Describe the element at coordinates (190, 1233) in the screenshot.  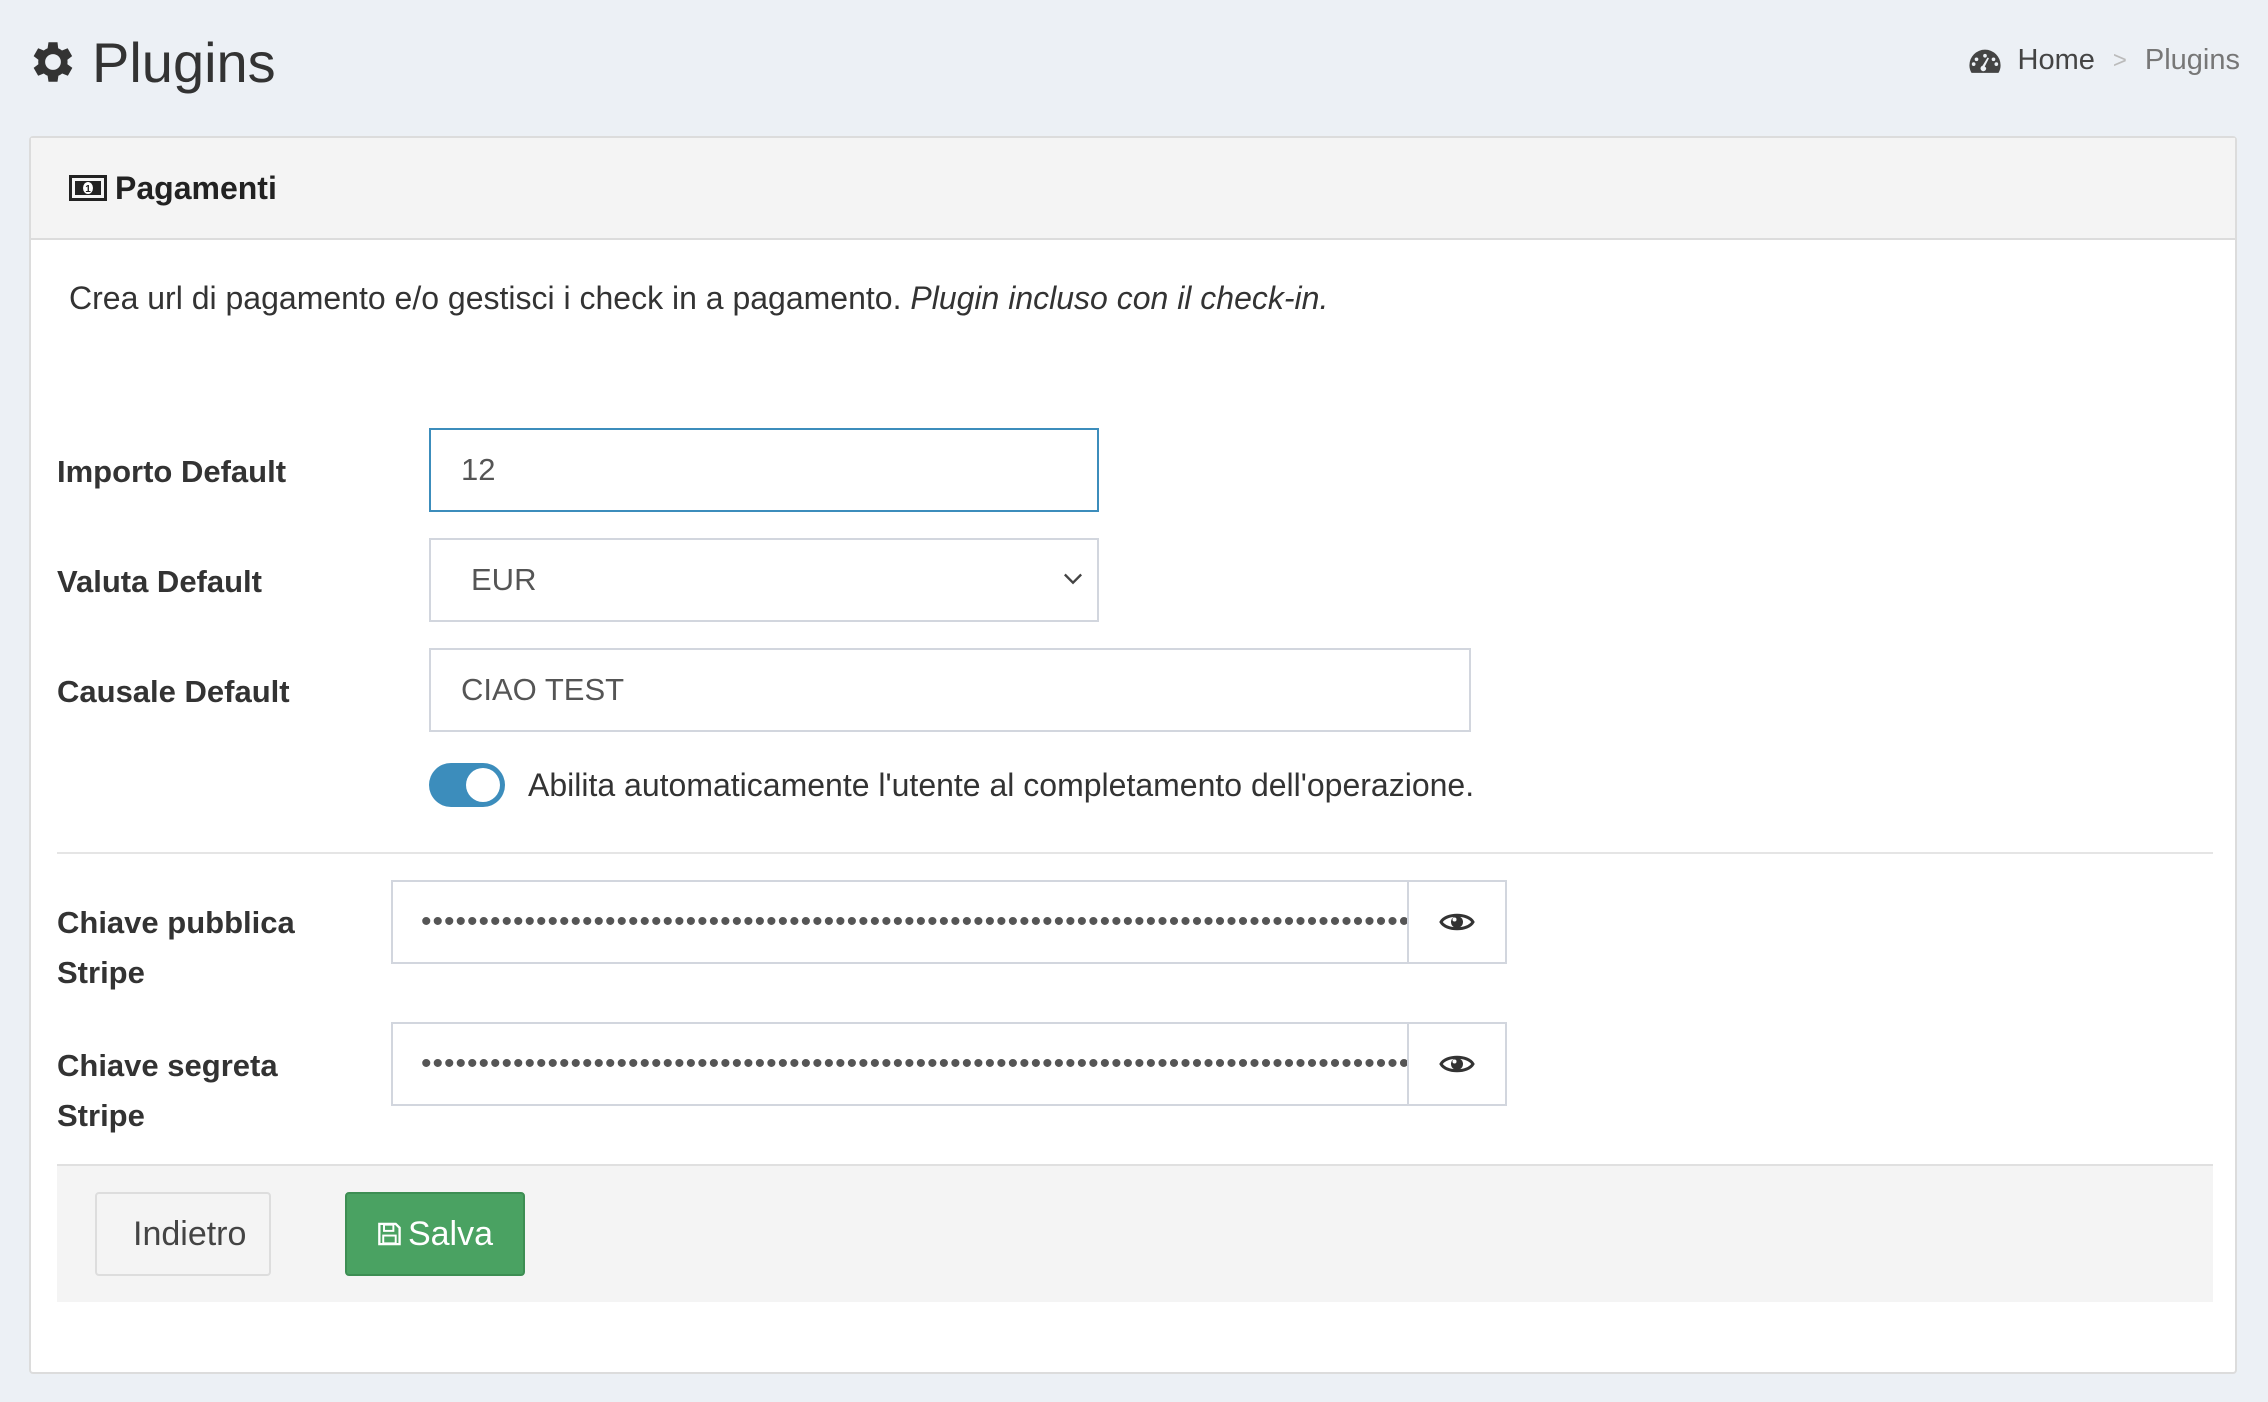
I see `back-button-label: Indietro` at that location.